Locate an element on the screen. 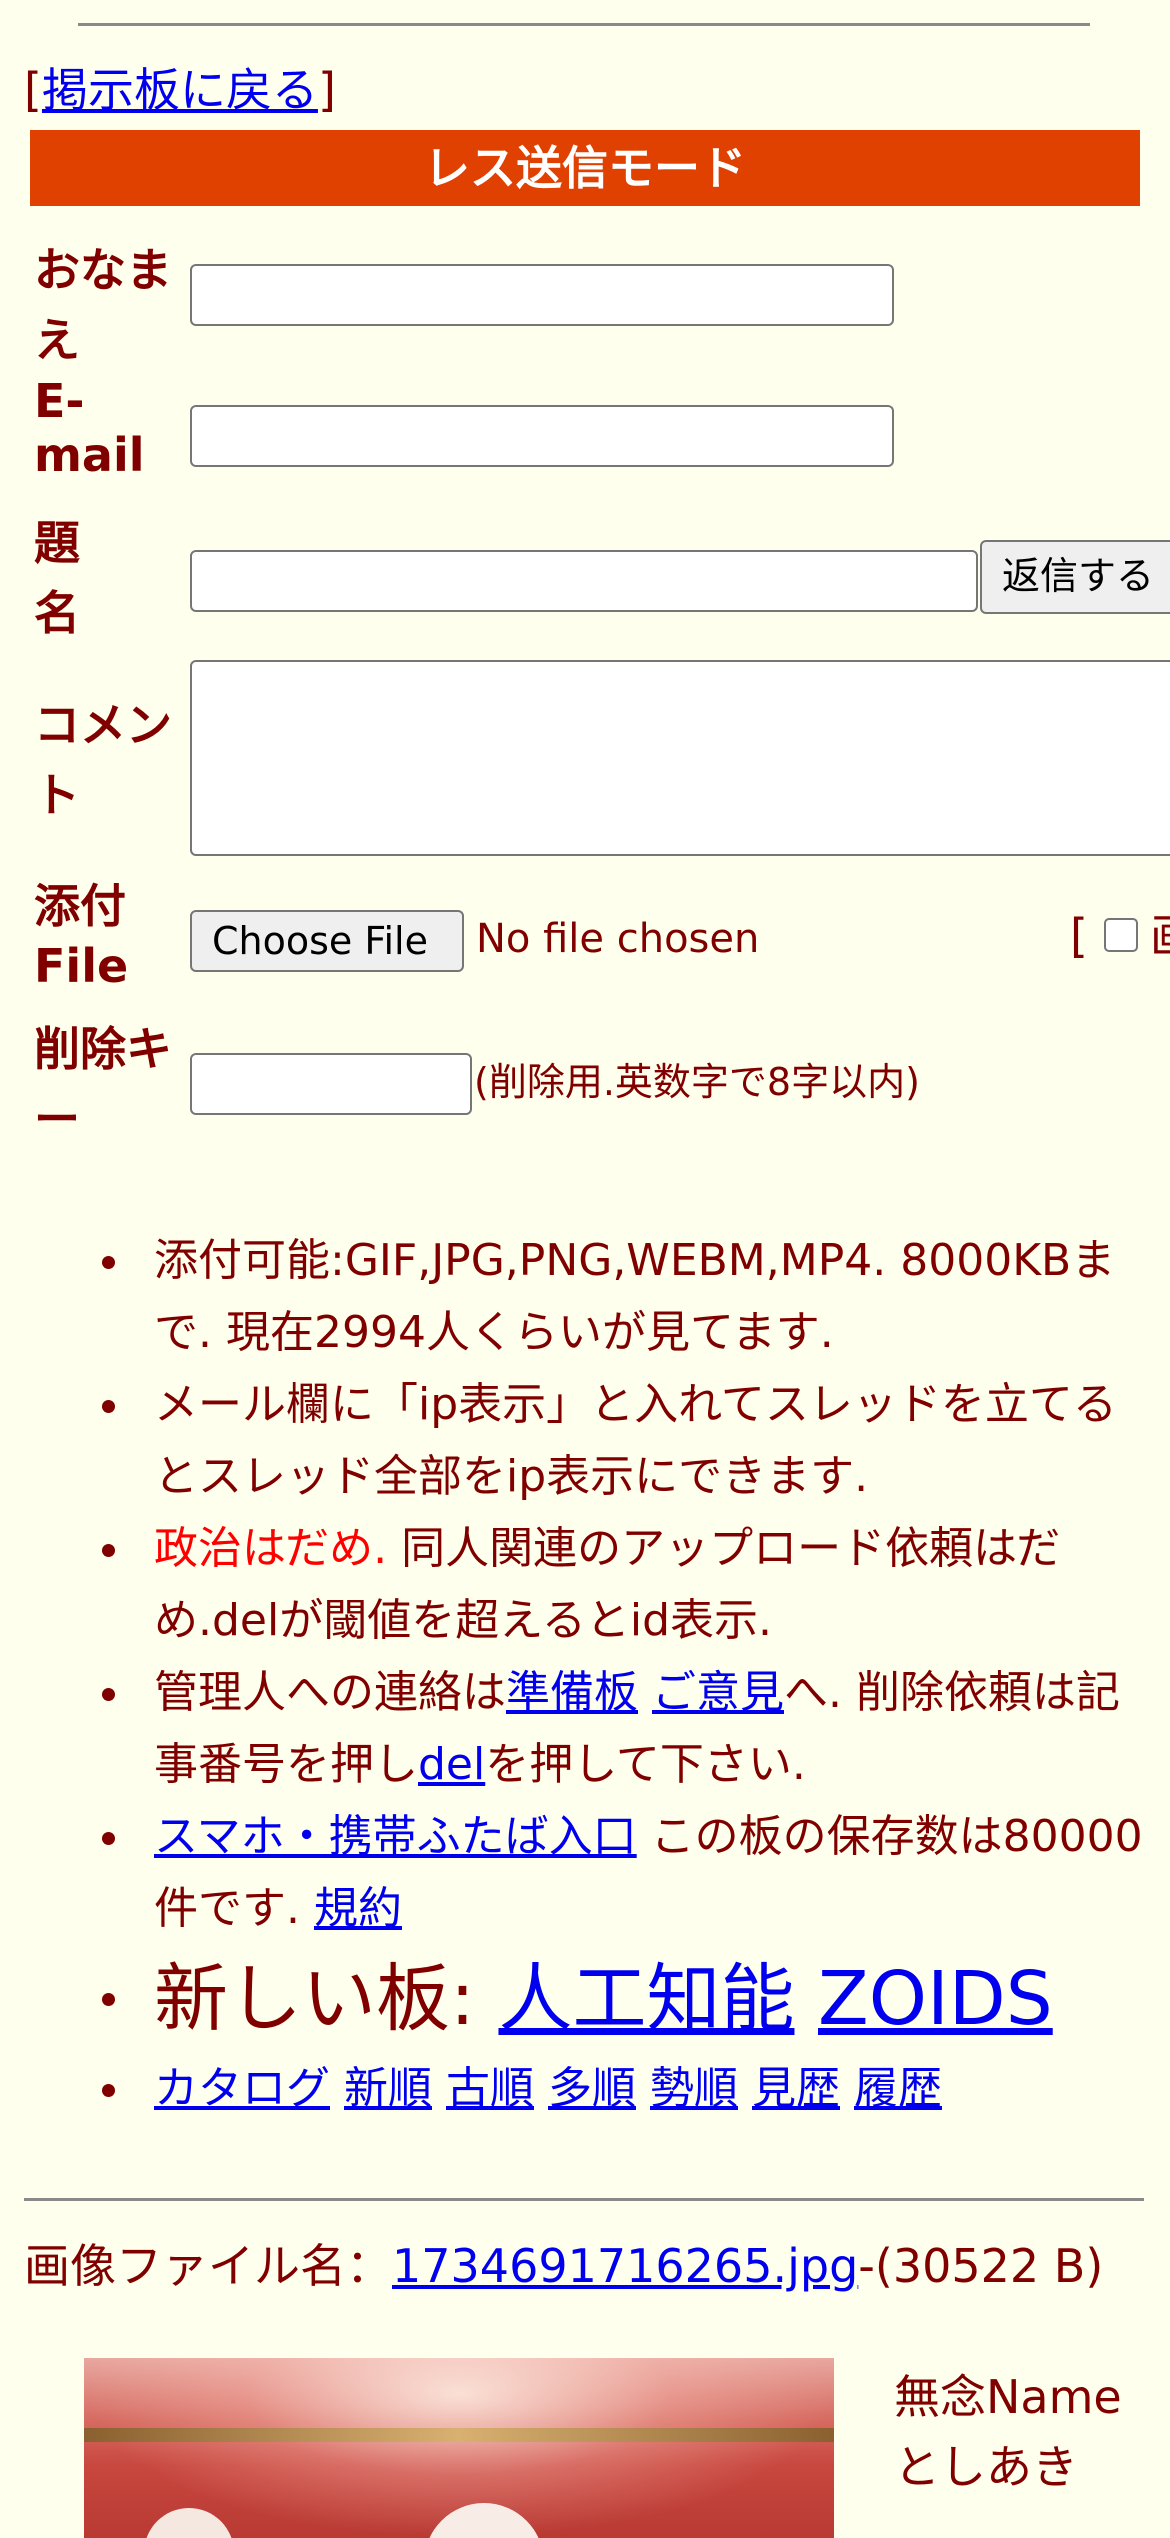 Image resolution: width=1170 pixels, height=2538 pixels. reply-mode-header: レス送信モード is located at coordinates (585, 168).